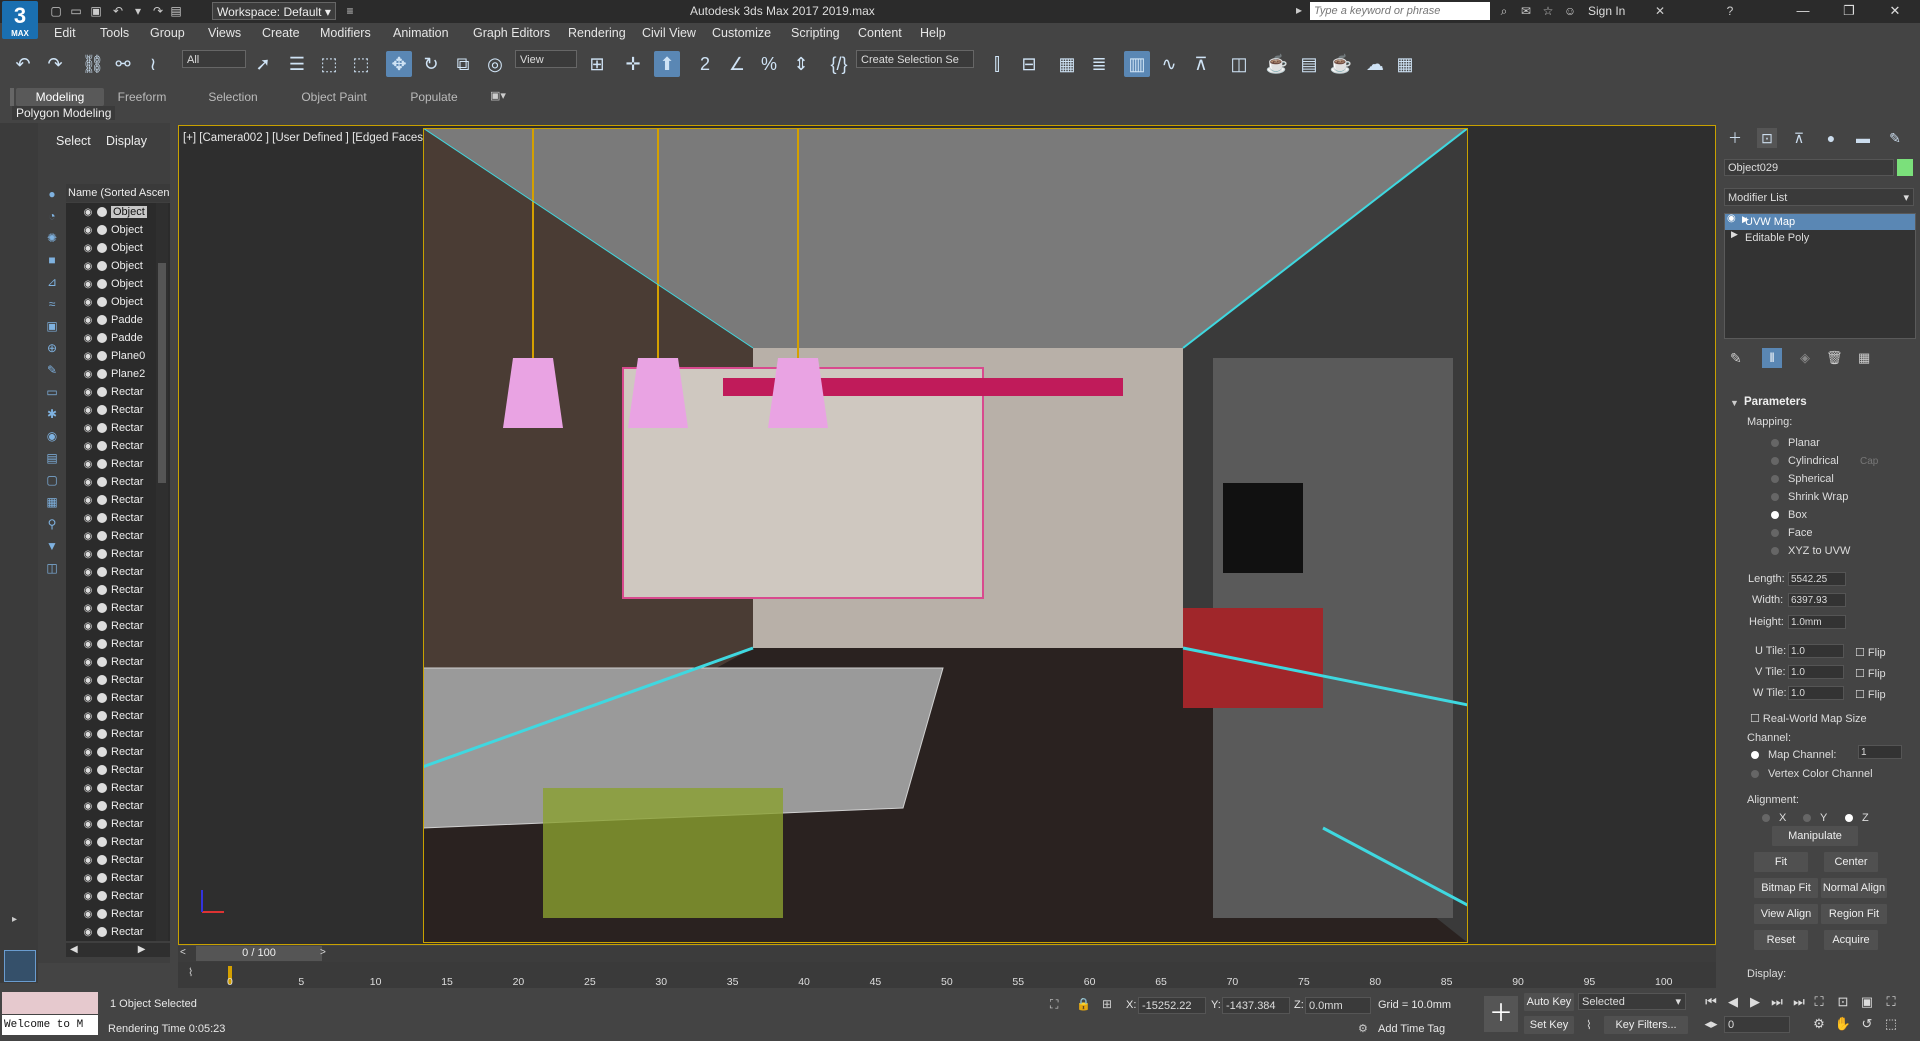  What do you see at coordinates (20, 966) in the screenshot?
I see `viewport-layout-thumbnail` at bounding box center [20, 966].